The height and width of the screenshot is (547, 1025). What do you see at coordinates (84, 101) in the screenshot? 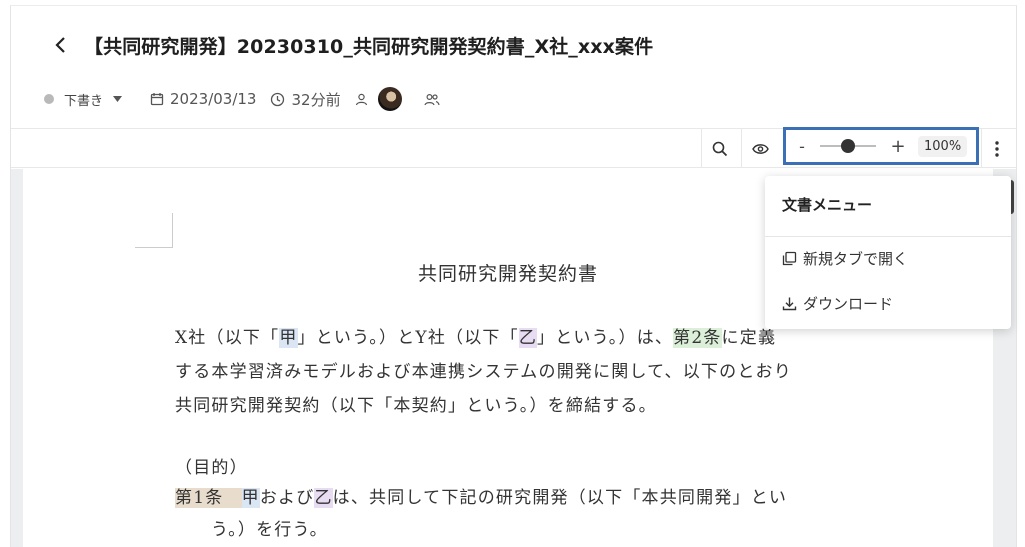
I see `status-label: 下書き` at bounding box center [84, 101].